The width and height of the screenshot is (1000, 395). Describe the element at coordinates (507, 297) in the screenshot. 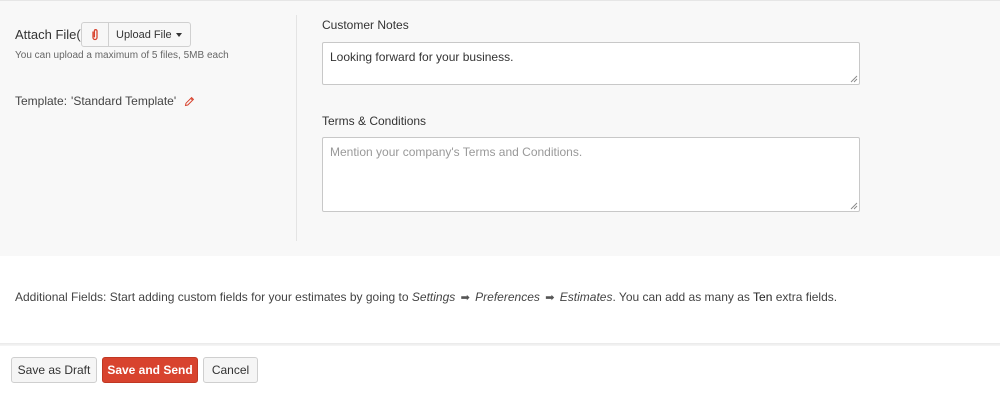

I see `preferences-path: Preferences` at that location.